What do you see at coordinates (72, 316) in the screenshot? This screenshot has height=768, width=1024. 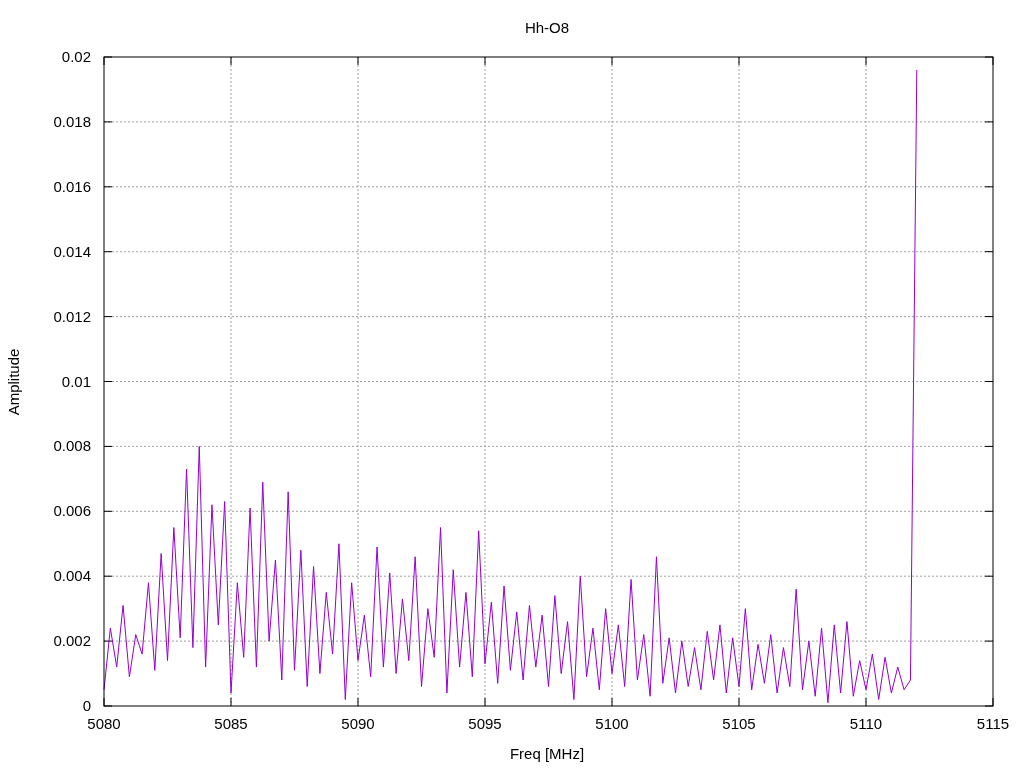 I see `tick-label: 0.012` at bounding box center [72, 316].